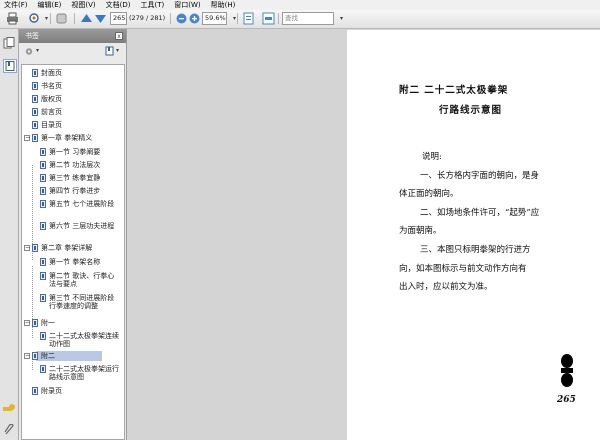 Image resolution: width=600 pixels, height=440 pixels. I want to click on menu-edit: 编辑(E), so click(50, 5).